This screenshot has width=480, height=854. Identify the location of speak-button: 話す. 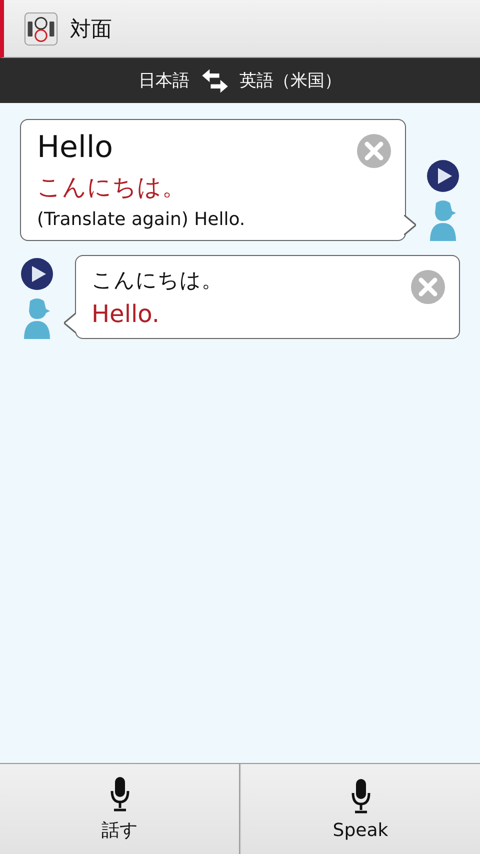
(120, 809).